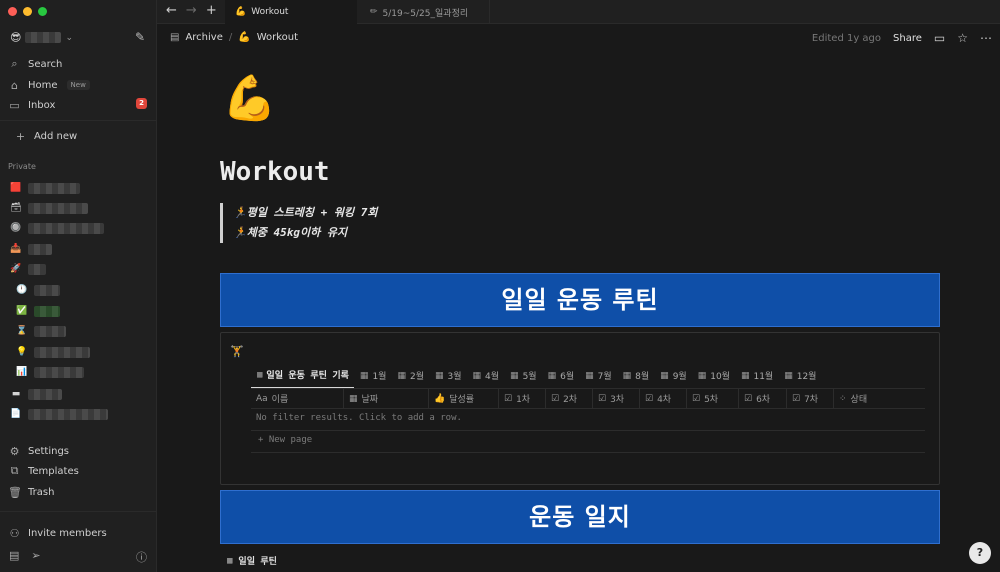  What do you see at coordinates (843, 398) in the screenshot?
I see `column-type-icon: ⁘` at bounding box center [843, 398].